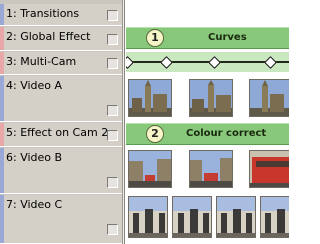 This screenshot has height=244, width=320. I want to click on track-header-global-effect: 2: Global Effect, so click(61, 39).